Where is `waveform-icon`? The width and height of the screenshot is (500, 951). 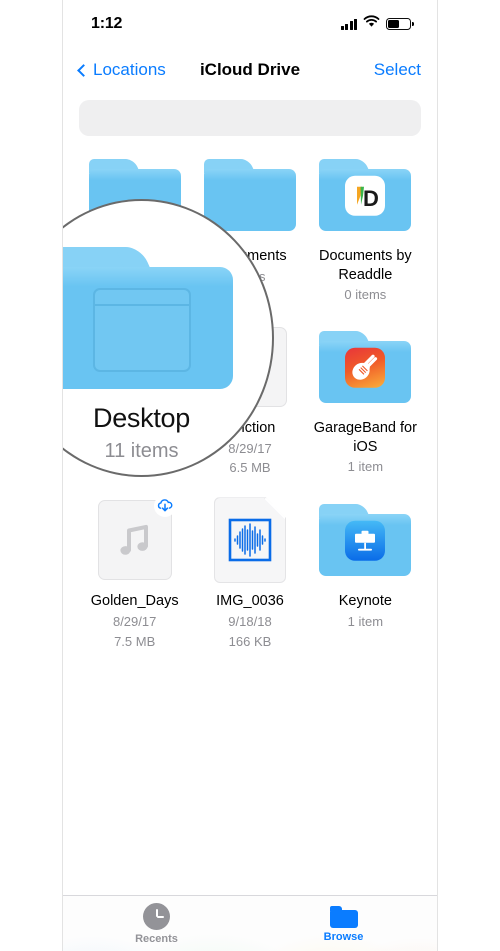
waveform-icon is located at coordinates (250, 540).